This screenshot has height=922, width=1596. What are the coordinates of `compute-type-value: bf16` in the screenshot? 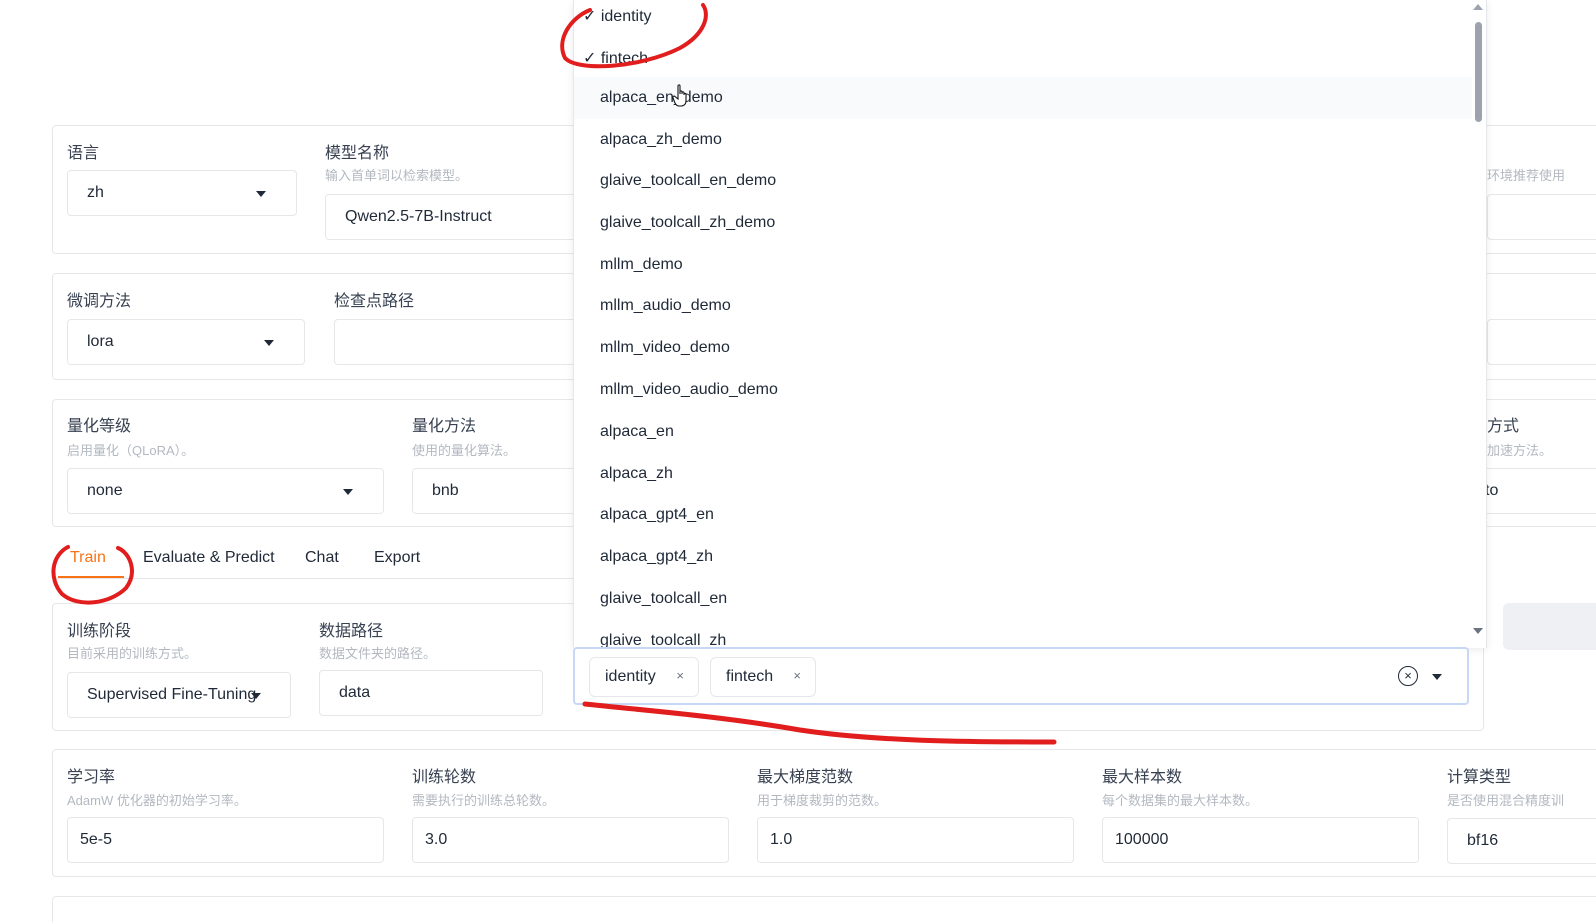 It's located at (1483, 840).